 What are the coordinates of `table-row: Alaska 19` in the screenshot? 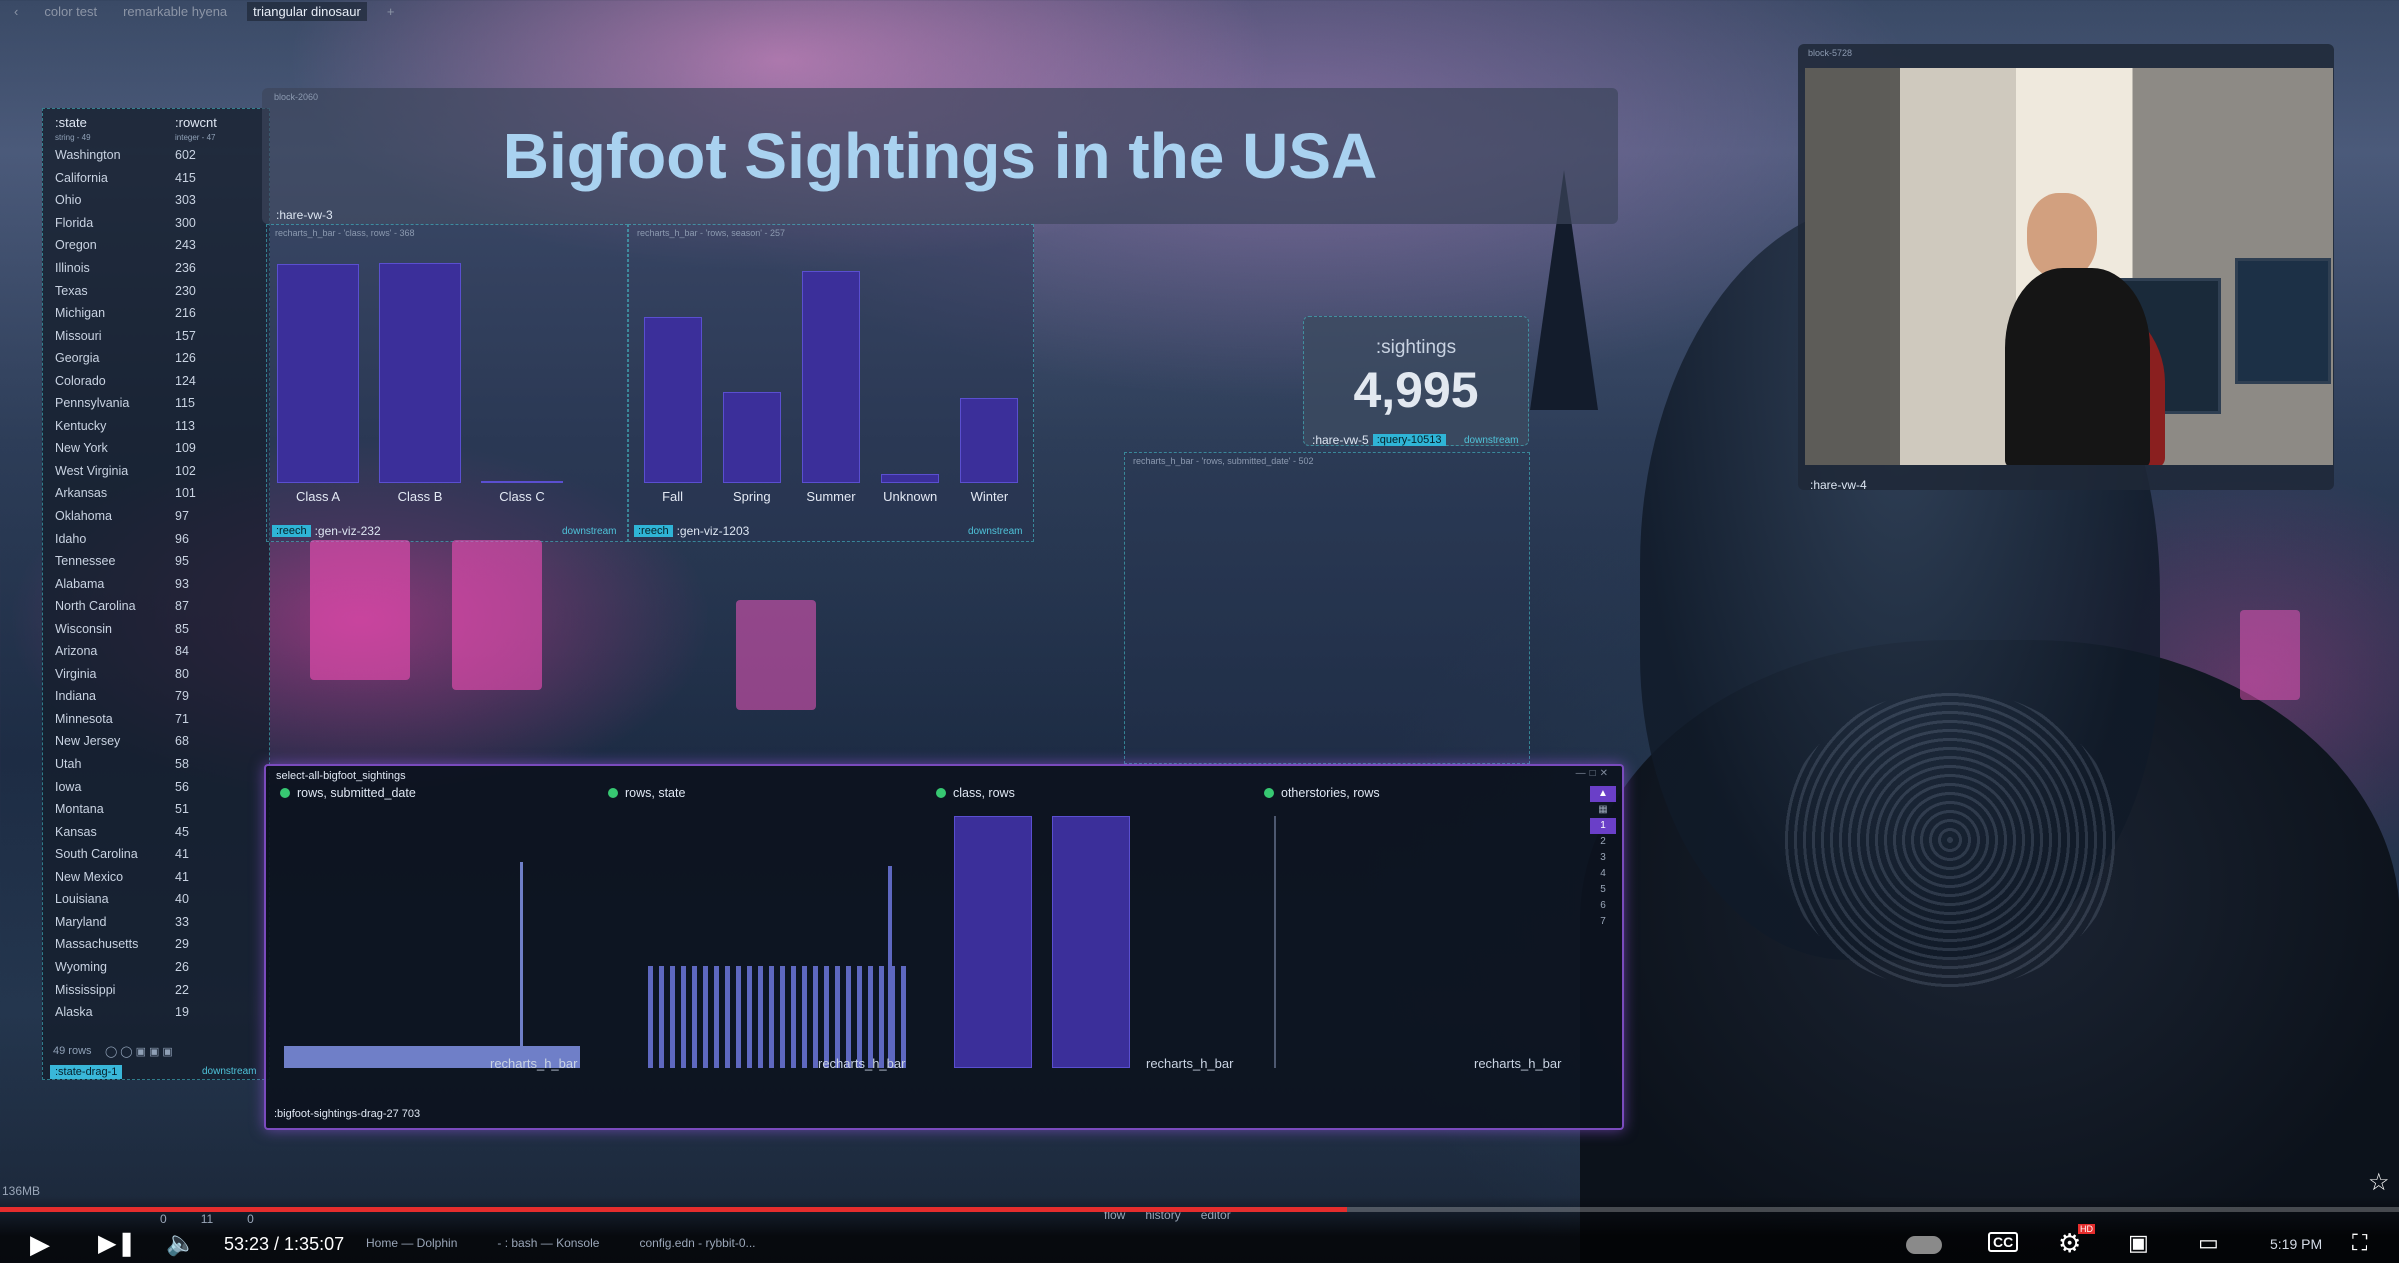 It's located at (156, 1012).